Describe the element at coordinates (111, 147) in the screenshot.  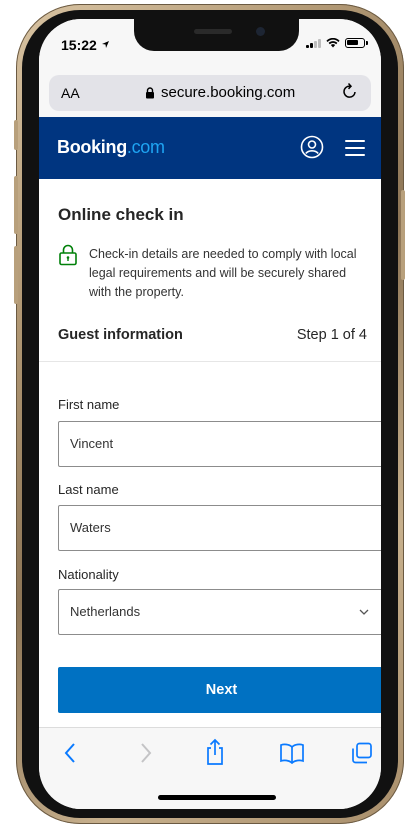
I see `booking-logo: Booking.com` at that location.